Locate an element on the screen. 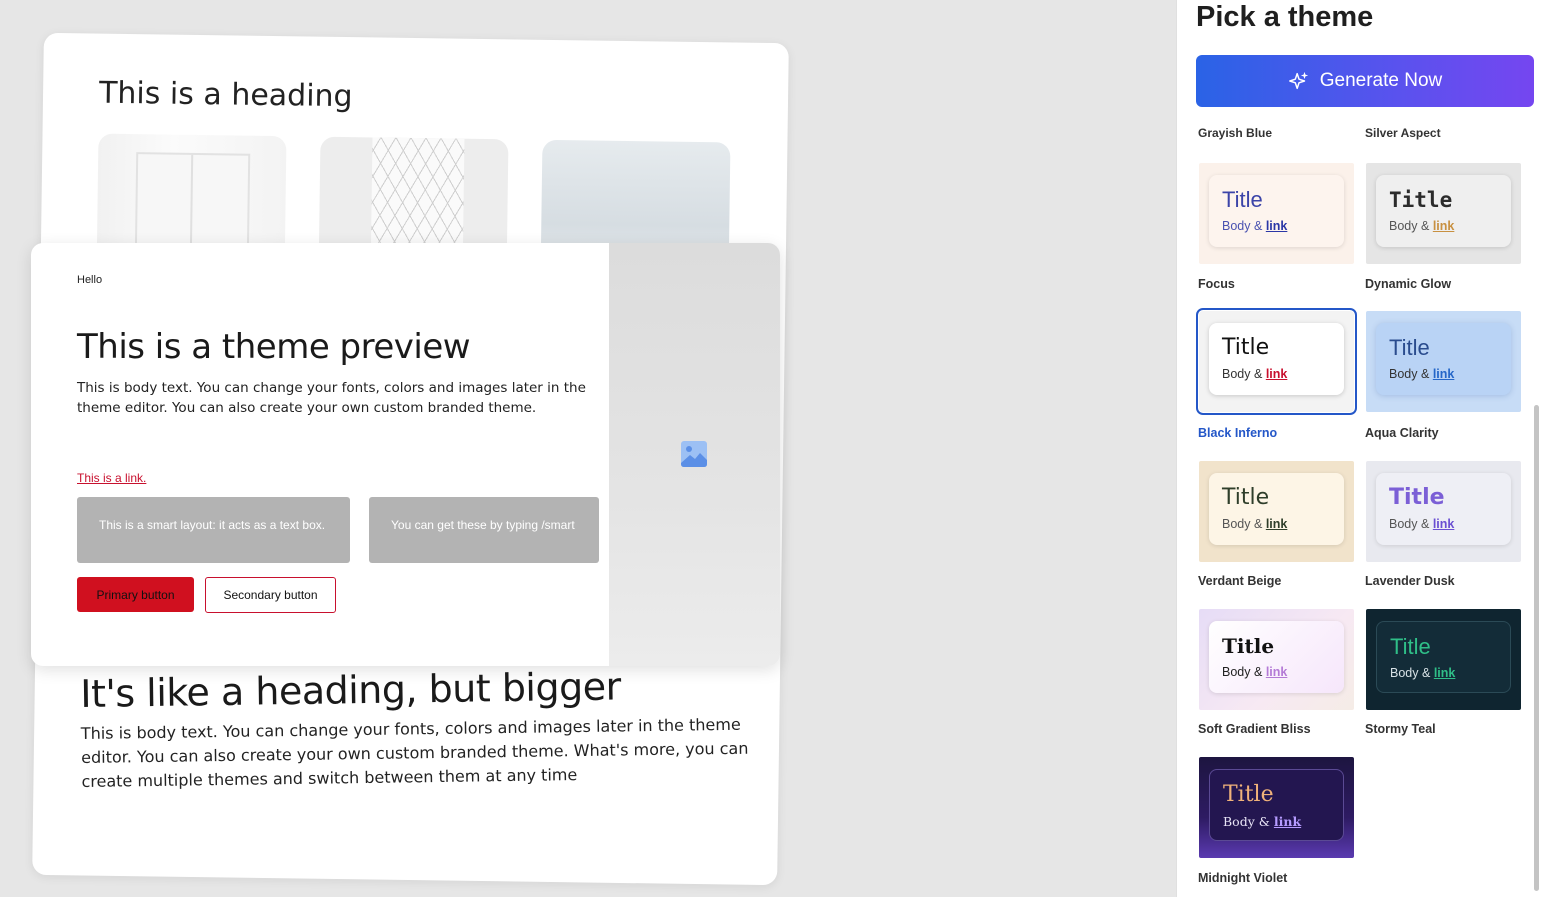 The image size is (1556, 897). preview-link: This is a link. is located at coordinates (111, 478).